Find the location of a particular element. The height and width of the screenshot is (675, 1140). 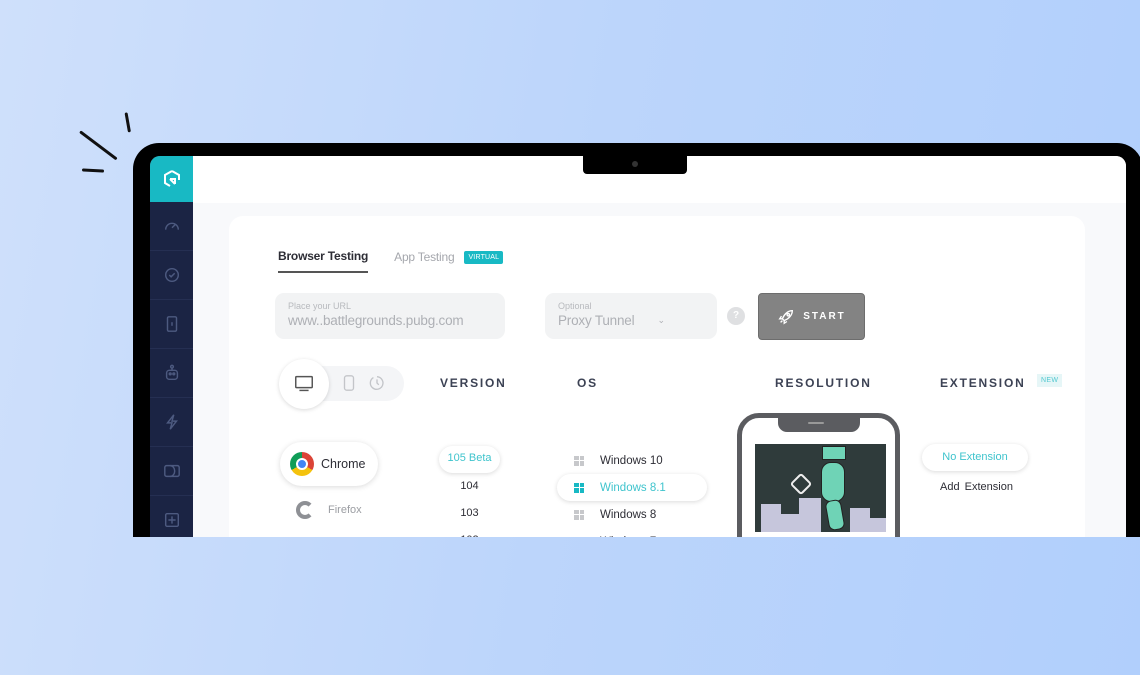

tab-app-testing: App Testing is located at coordinates (424, 261).